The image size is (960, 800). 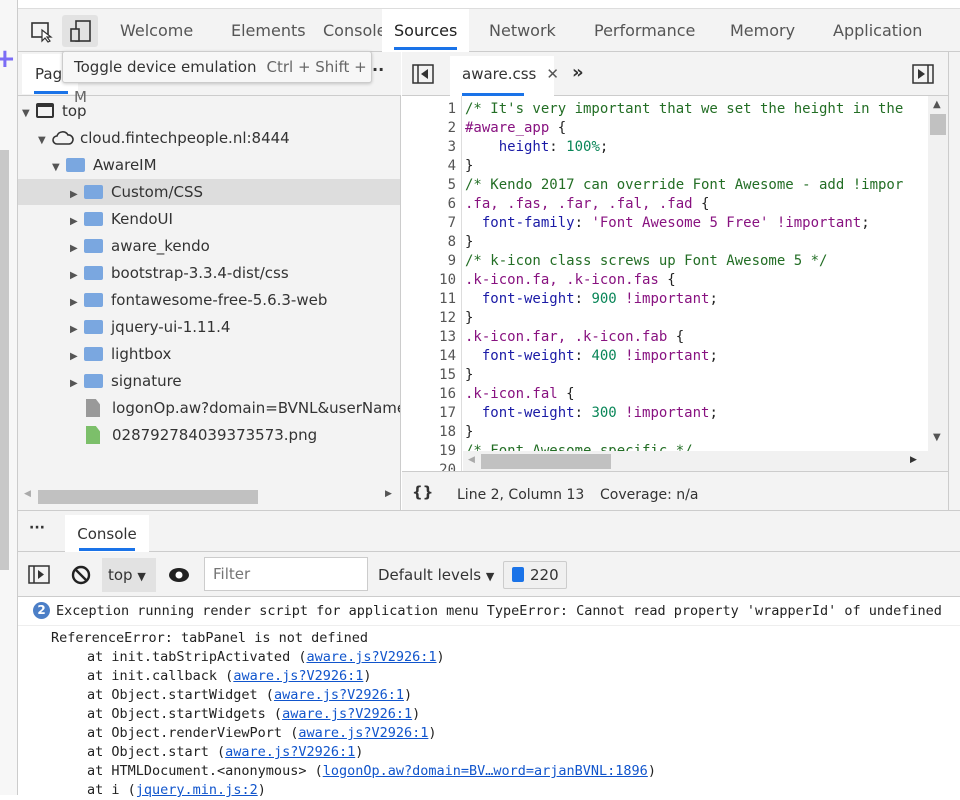 I want to click on tree-item: ▶ bootstrap-3.3.4-dist/css, so click(x=209, y=274).